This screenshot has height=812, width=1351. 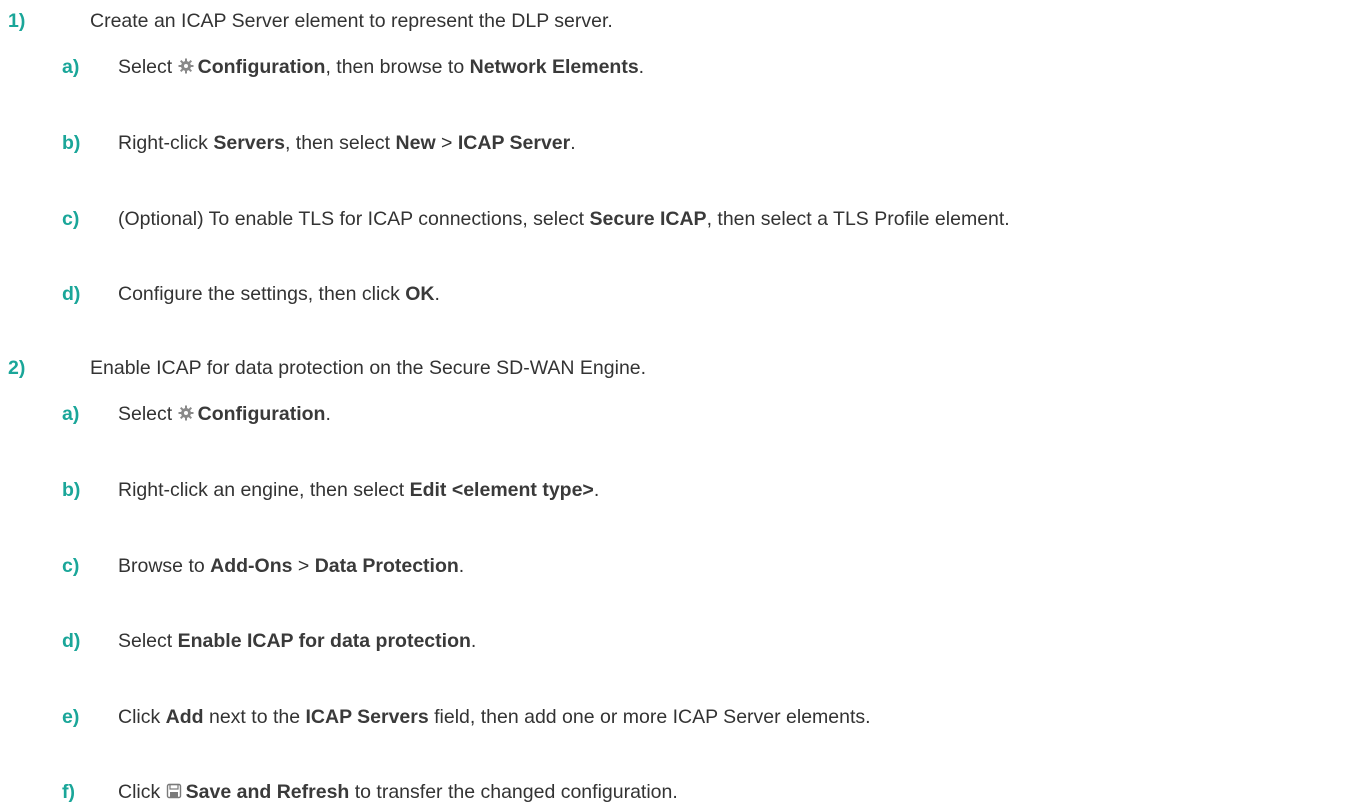 What do you see at coordinates (224, 414) in the screenshot?
I see `substep-text: Select Configuration.` at bounding box center [224, 414].